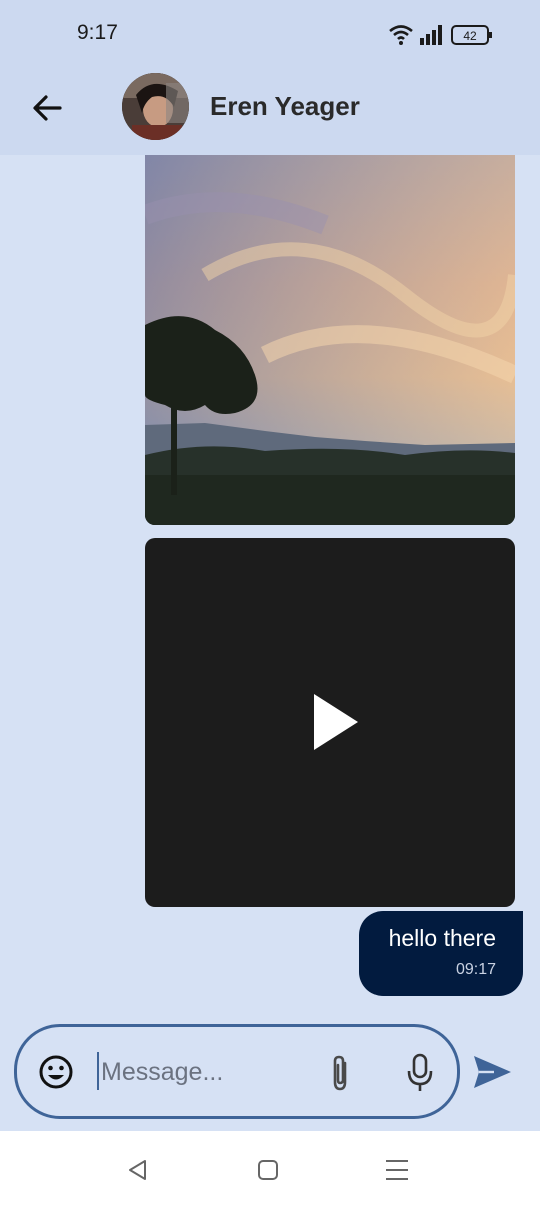 The height and width of the screenshot is (1206, 540). I want to click on emoji-button, so click(56, 1072).